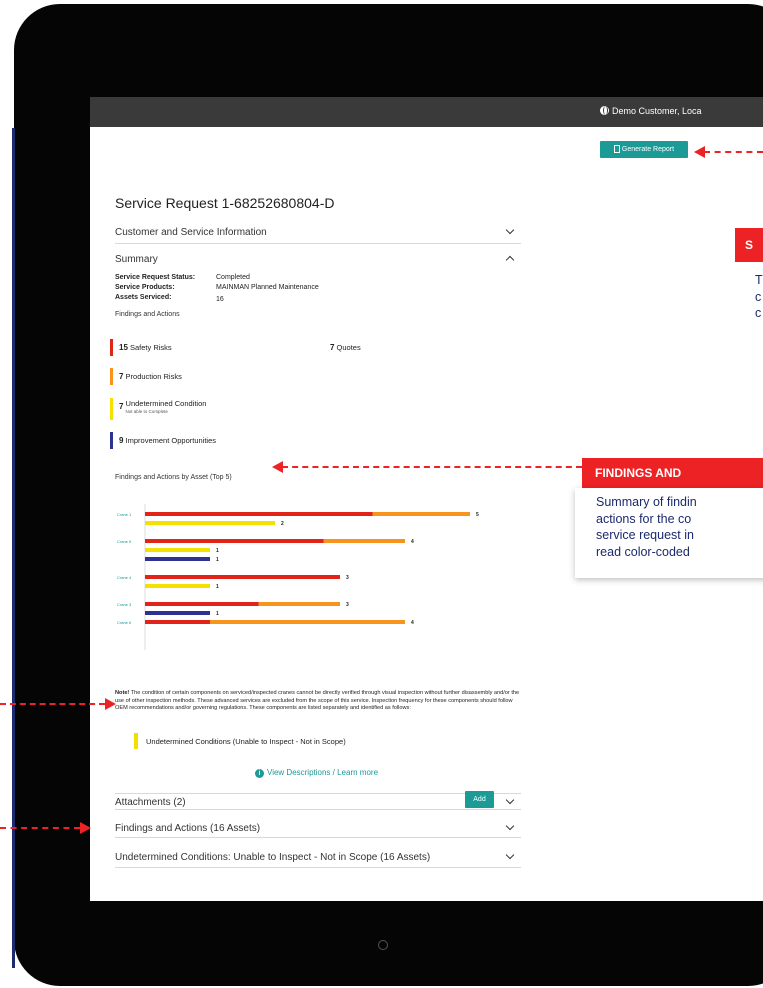 The width and height of the screenshot is (763, 988). Describe the element at coordinates (259, 773) in the screenshot. I see `info-icon: i` at that location.